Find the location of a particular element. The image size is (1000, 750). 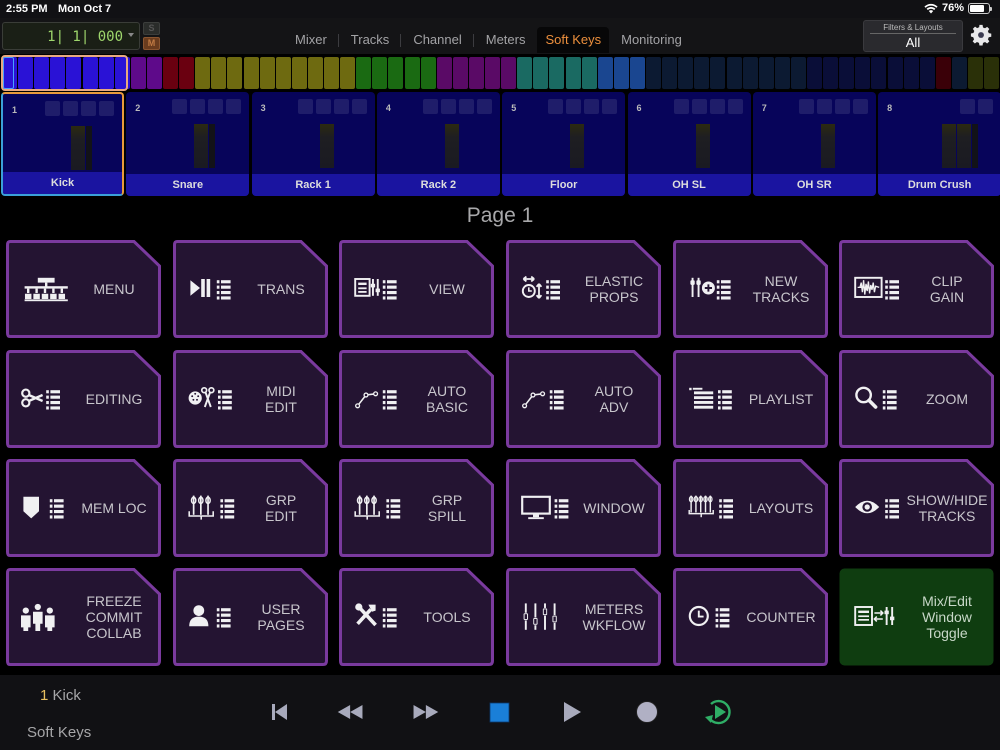

loop-play-button is located at coordinates (719, 712).